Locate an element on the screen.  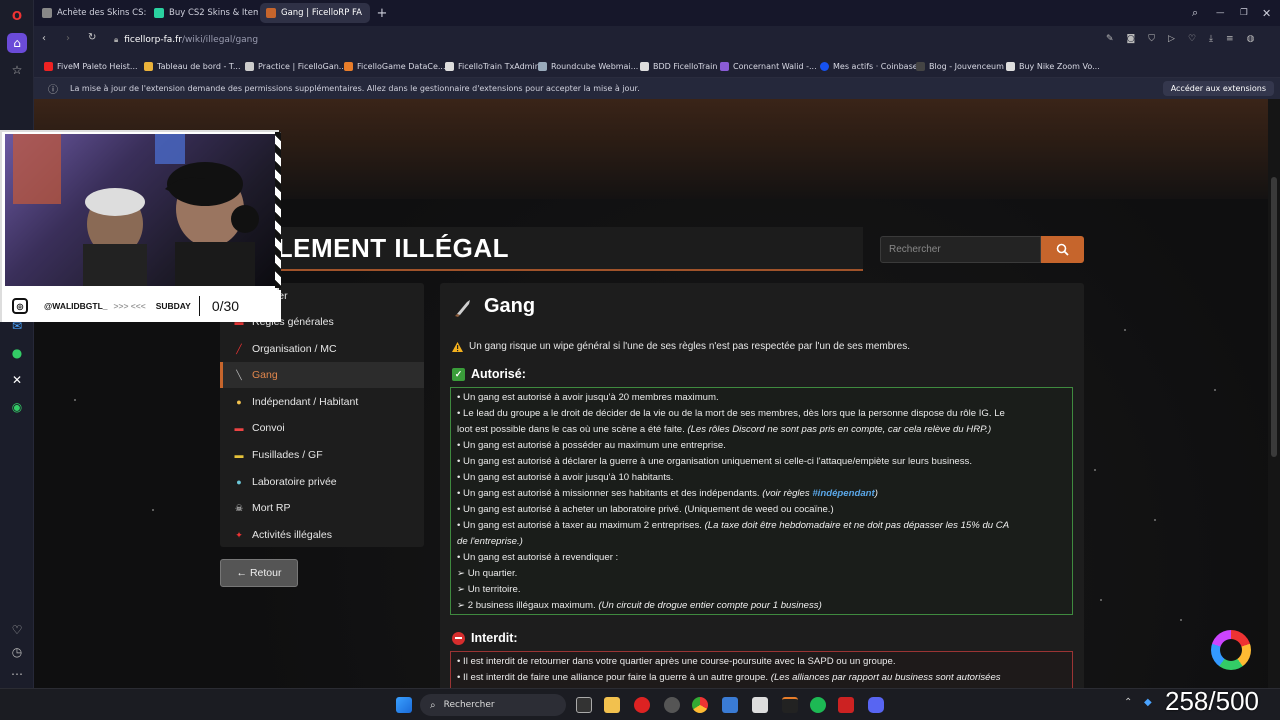
opera-logo-icon: O is located at coordinates (17, 16).